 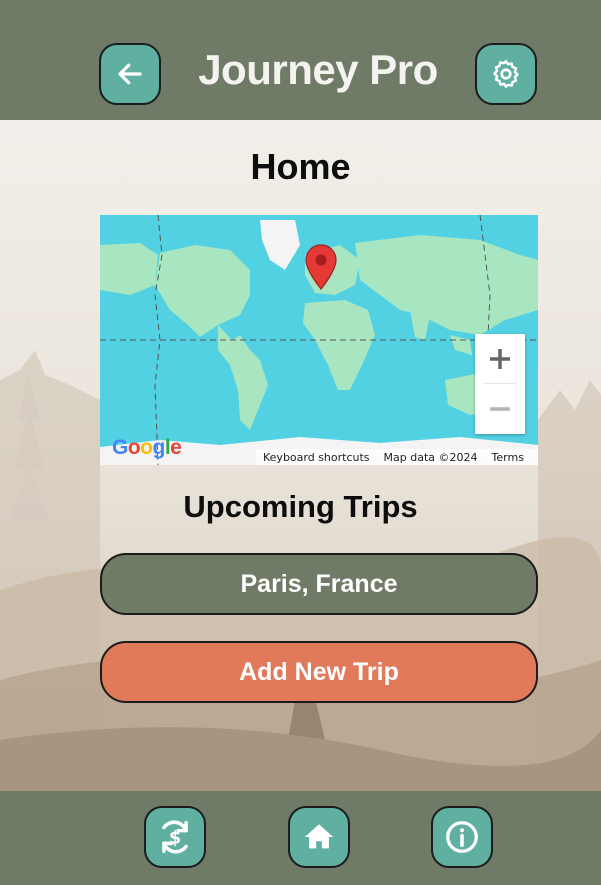 I want to click on minus-icon, so click(x=500, y=409).